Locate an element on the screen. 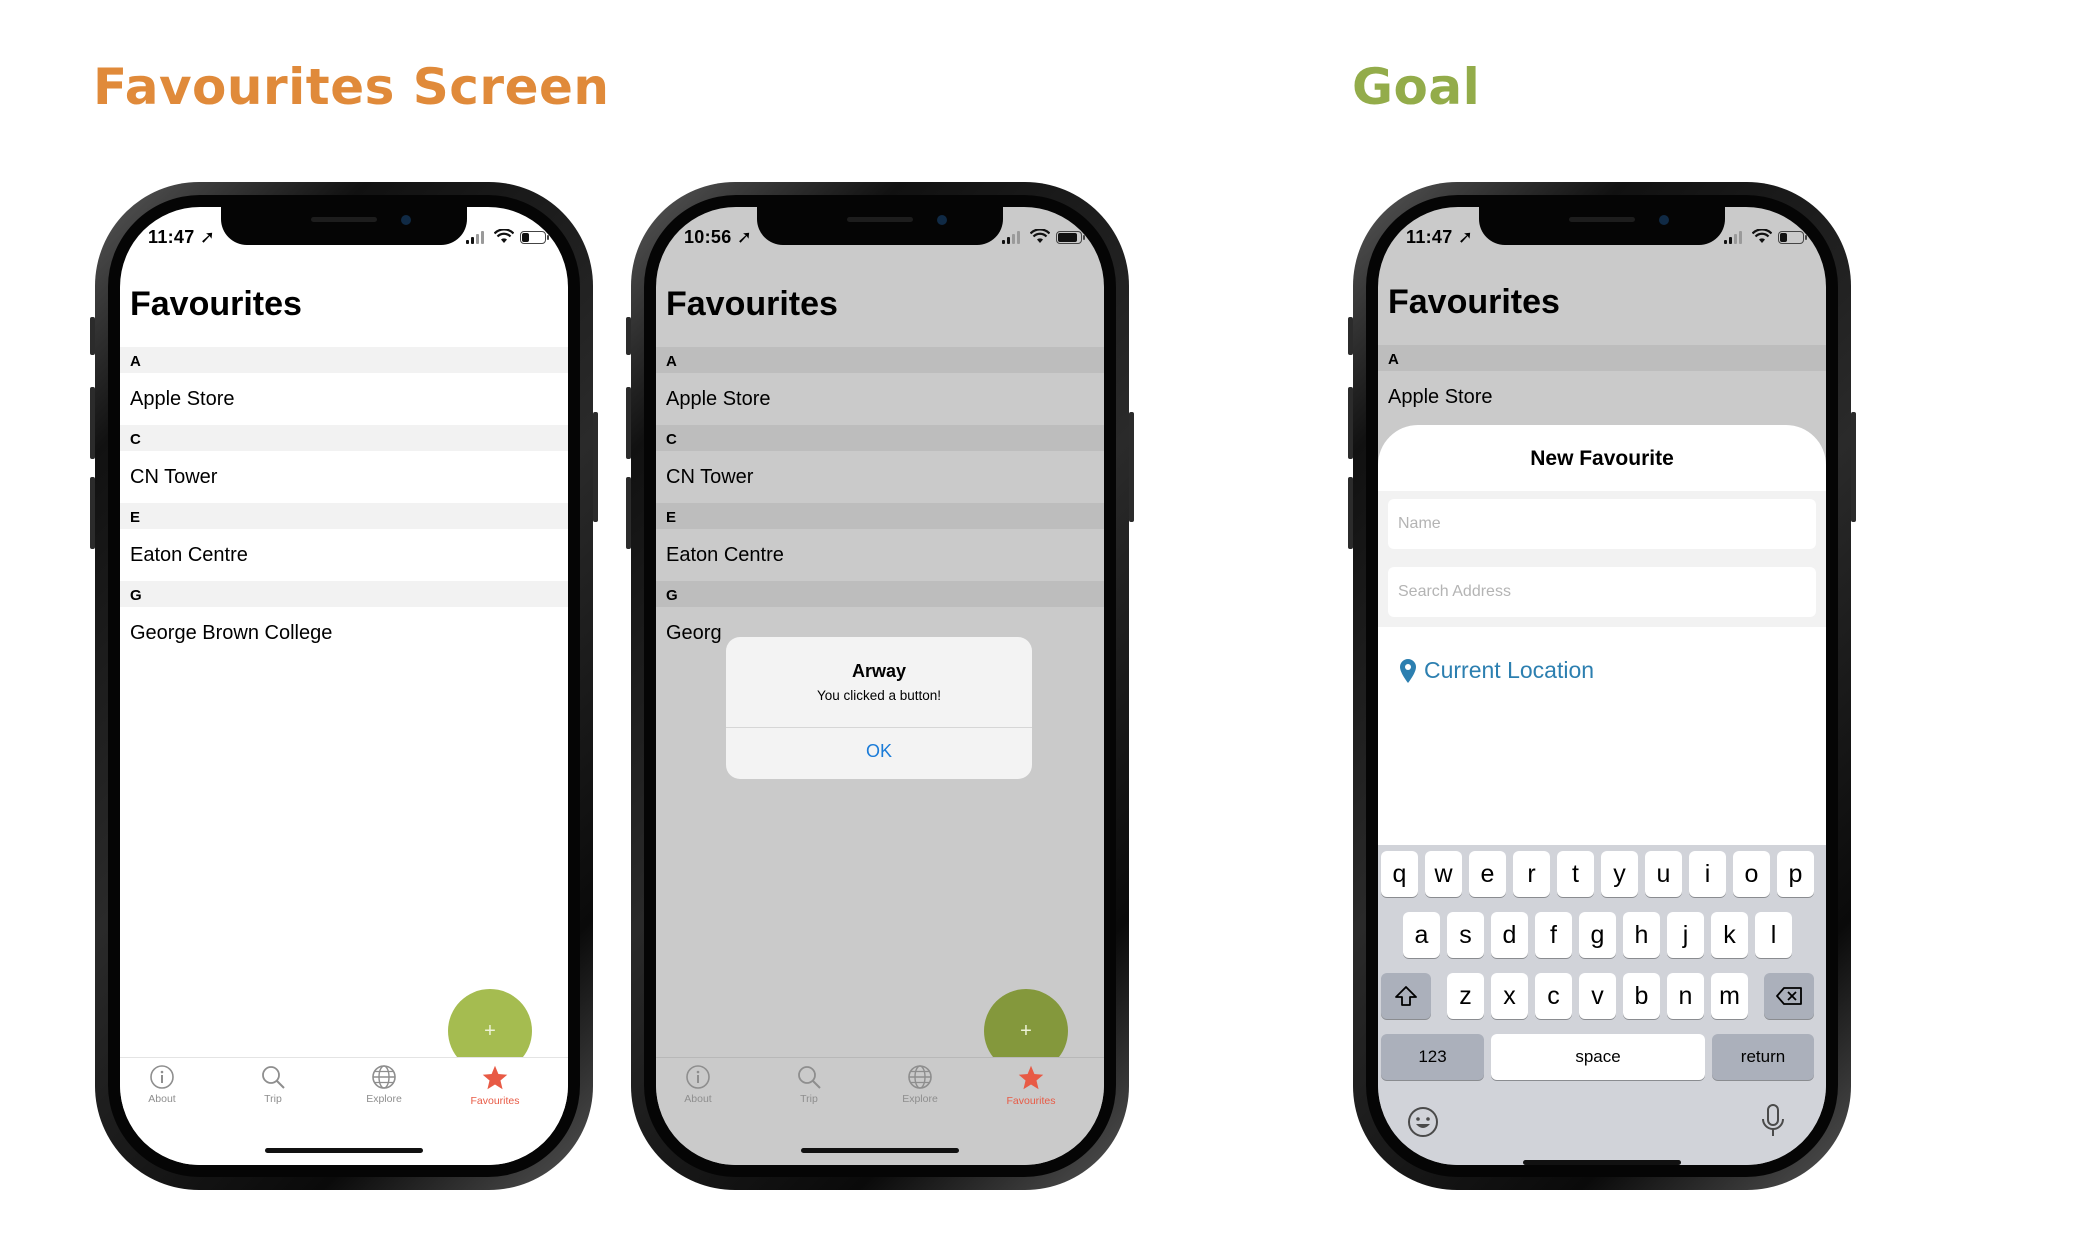 The height and width of the screenshot is (1251, 2084). key-g: g is located at coordinates (1597, 935).